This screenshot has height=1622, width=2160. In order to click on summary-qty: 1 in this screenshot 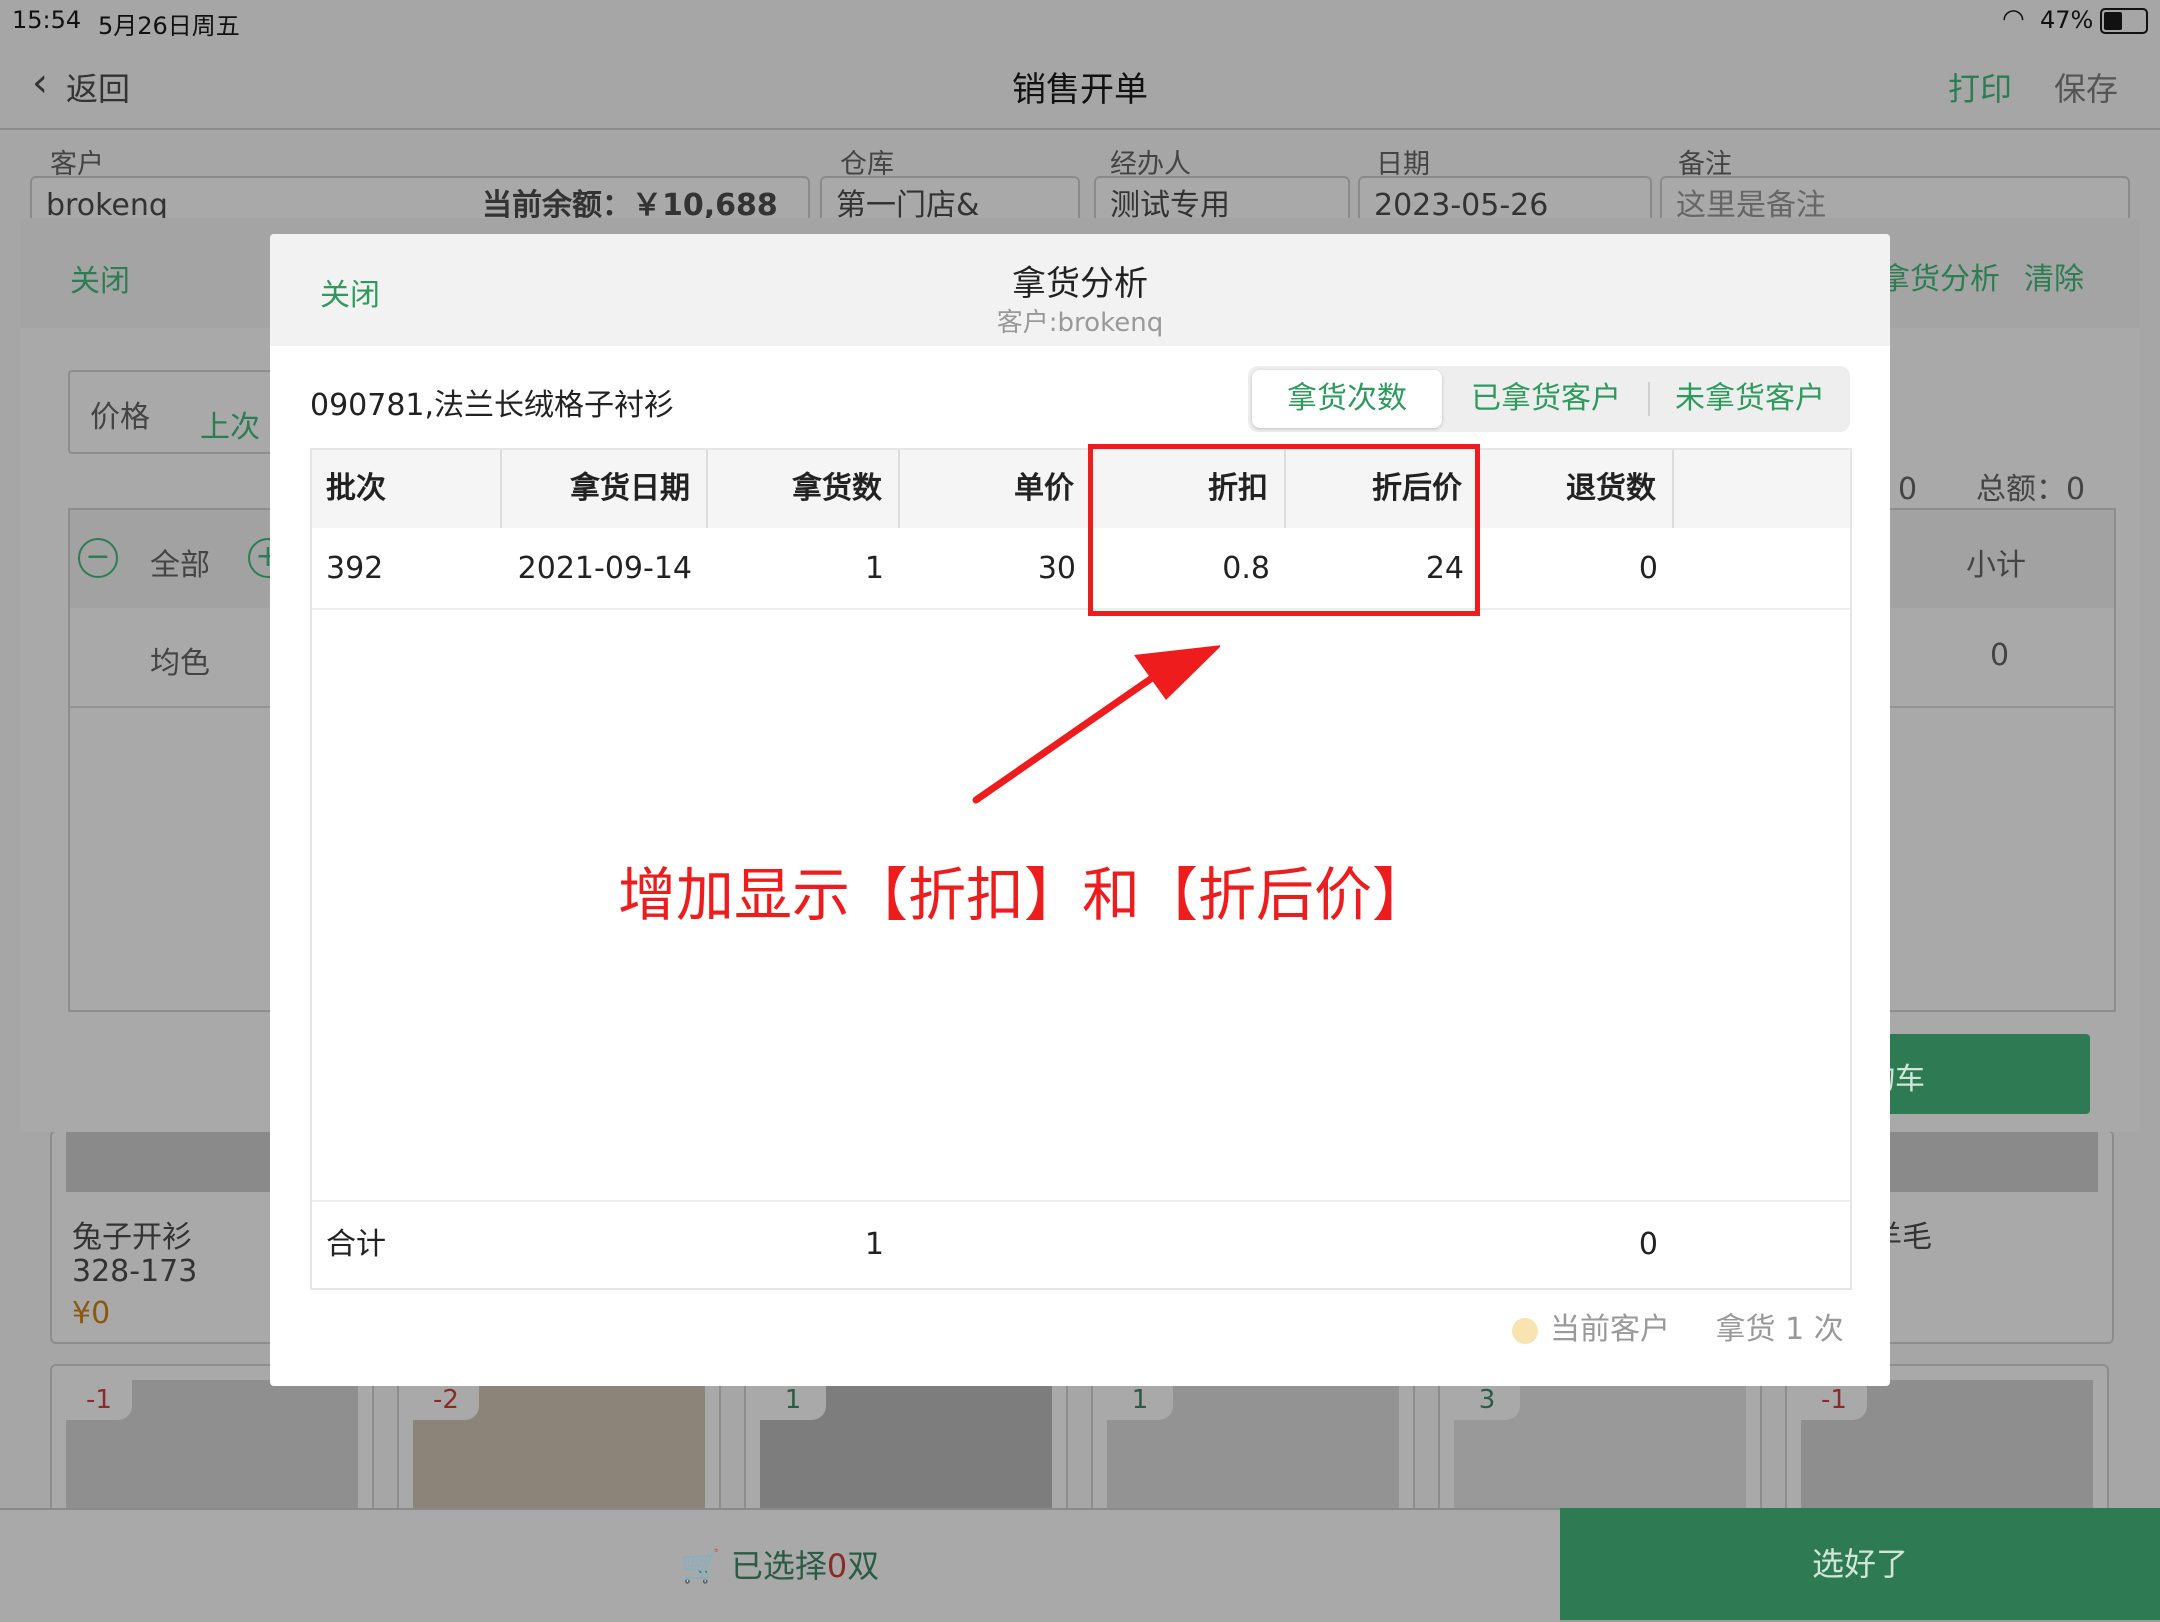, I will do `click(874, 1244)`.